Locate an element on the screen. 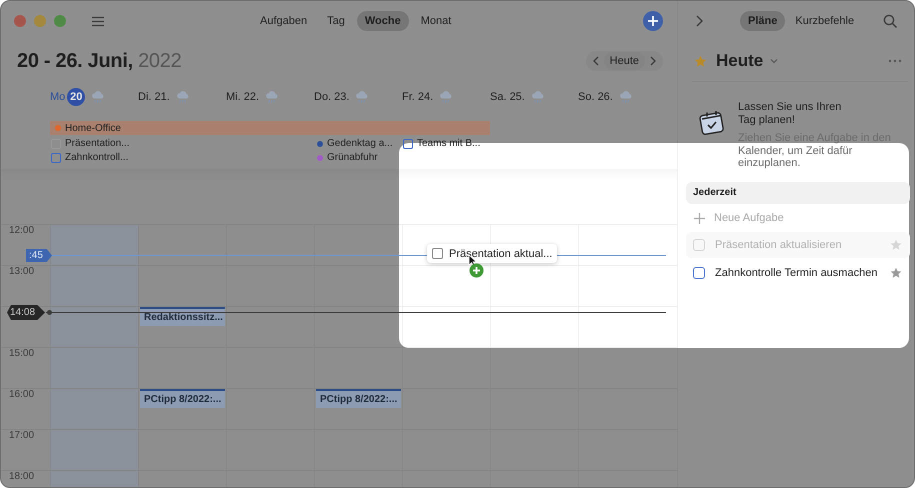  all-day-item-title: Grünabfuhr is located at coordinates (352, 157).